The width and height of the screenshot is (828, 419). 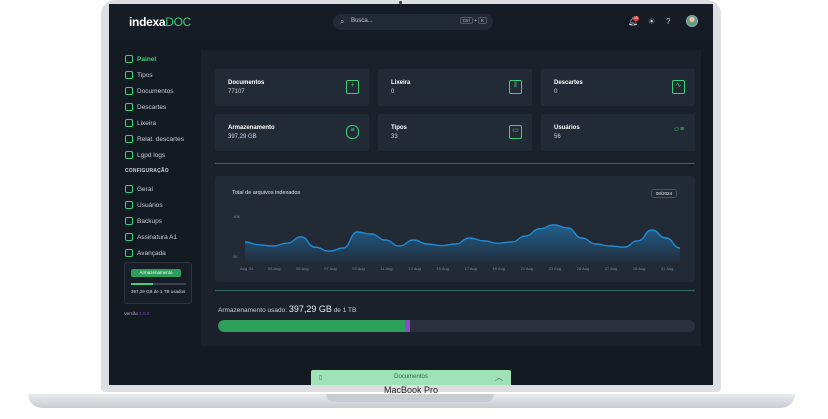 I want to click on x-tick-label: 13 Aug, so click(x=414, y=268).